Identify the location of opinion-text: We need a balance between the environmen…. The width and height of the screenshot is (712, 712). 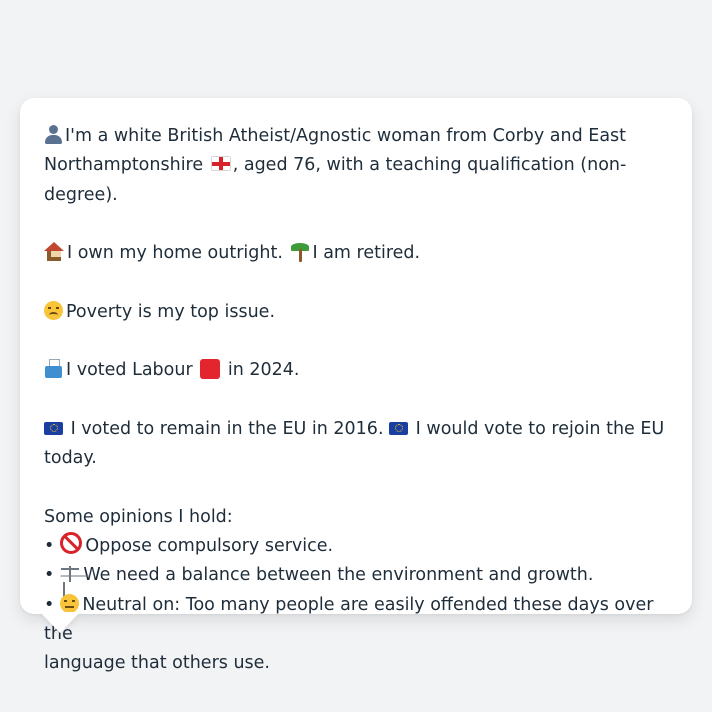
(338, 575).